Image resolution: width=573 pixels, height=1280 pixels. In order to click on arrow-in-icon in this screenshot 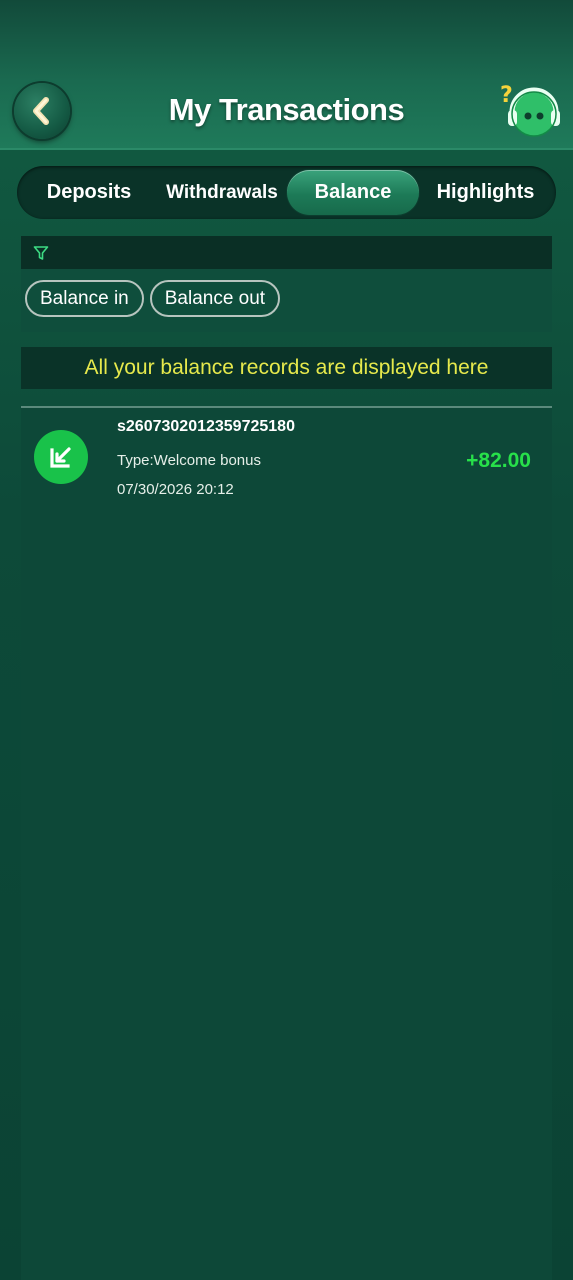, I will do `click(60, 457)`.